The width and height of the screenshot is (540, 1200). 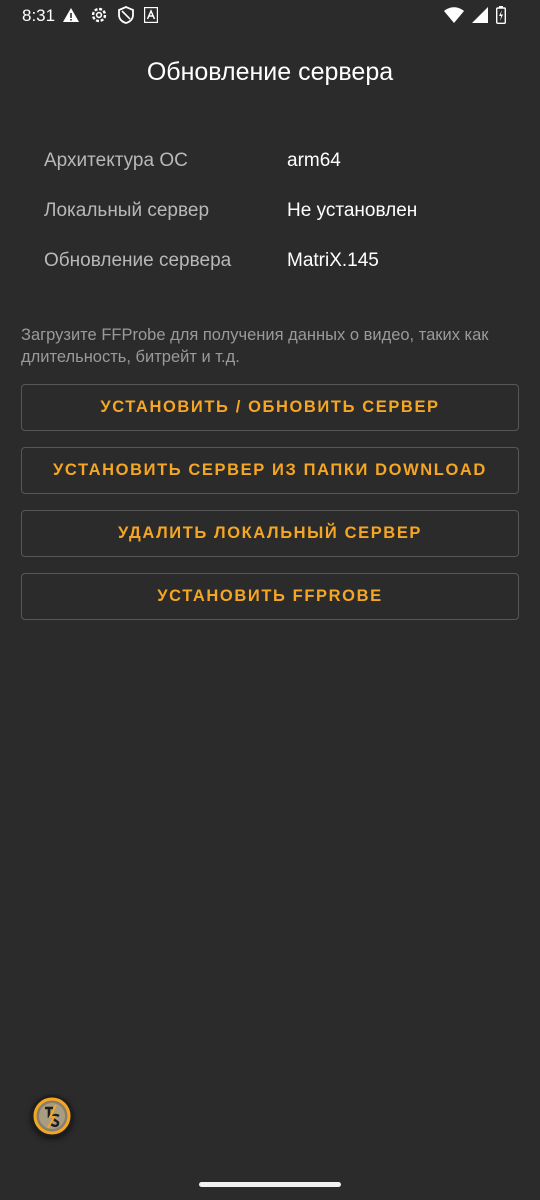 What do you see at coordinates (454, 15) in the screenshot?
I see `wifi-icon` at bounding box center [454, 15].